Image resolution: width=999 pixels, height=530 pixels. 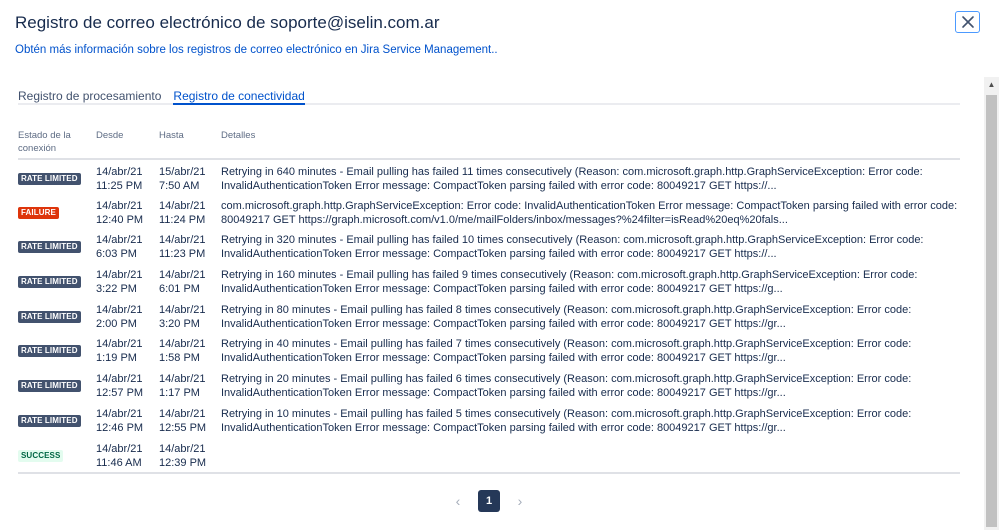 What do you see at coordinates (127, 176) in the screenshot?
I see `from-cell: 14/abr/21 11:25 PM` at bounding box center [127, 176].